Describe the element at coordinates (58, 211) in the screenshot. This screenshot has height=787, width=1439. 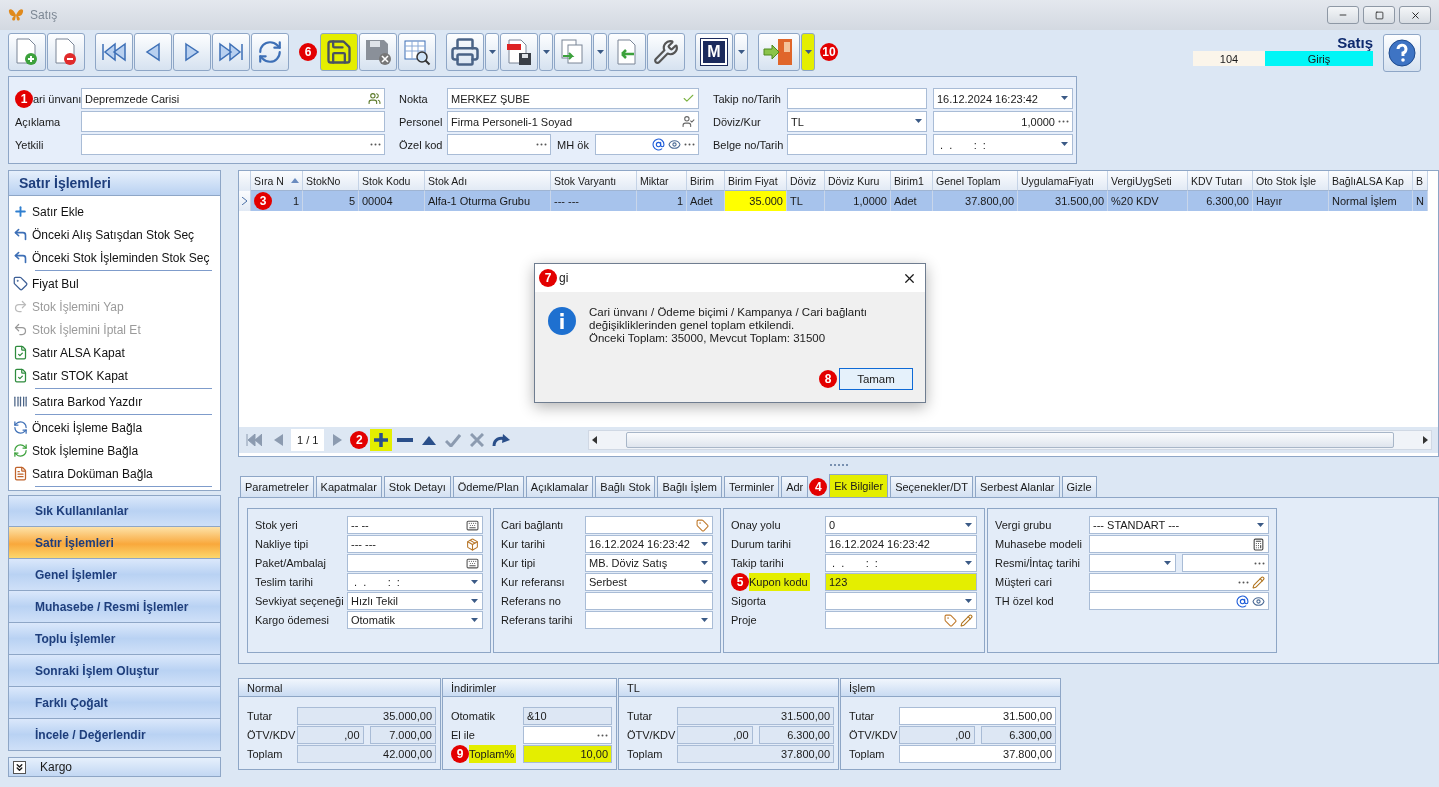
I see `action-link: Satır Ekle` at that location.